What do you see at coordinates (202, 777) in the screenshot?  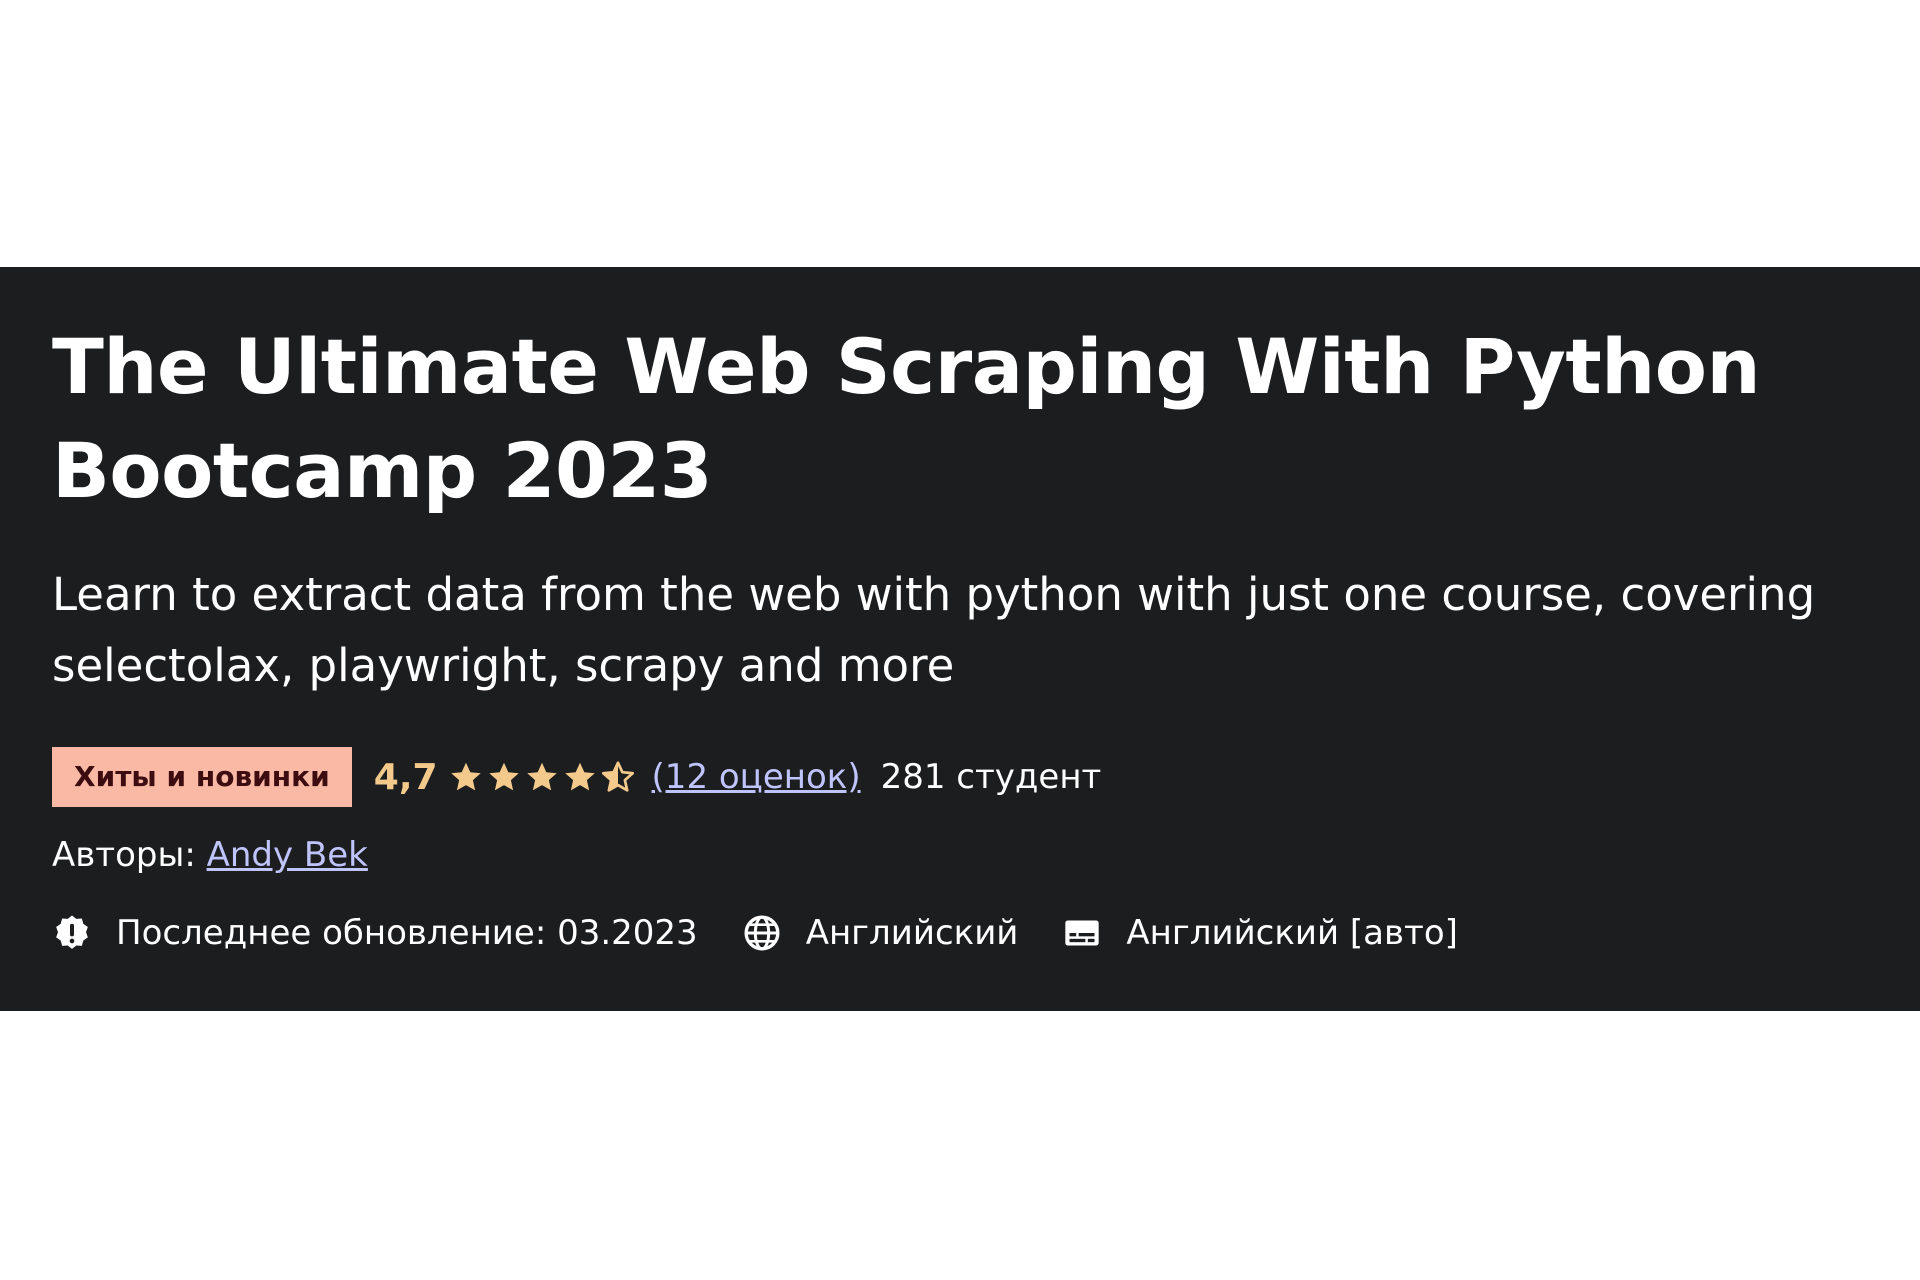 I see `bestseller-badge: Хиты и новинки` at bounding box center [202, 777].